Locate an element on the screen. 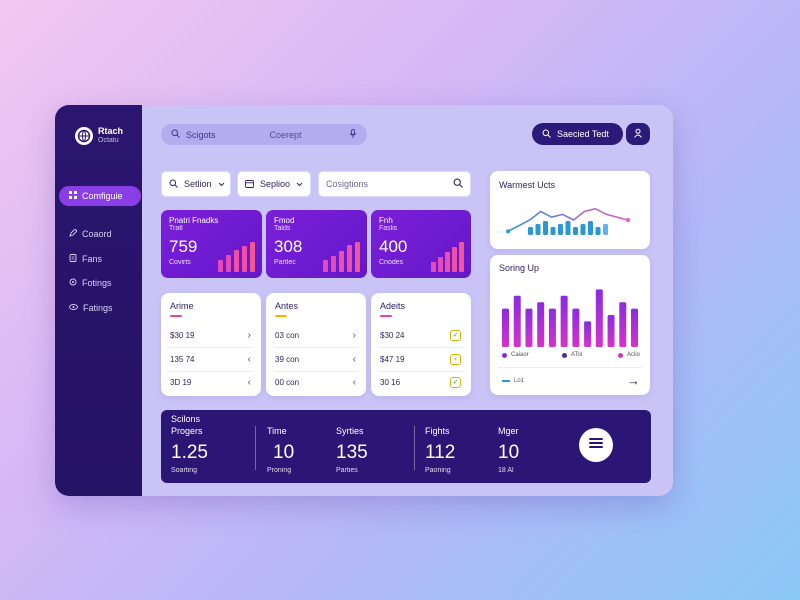  summary-stat: Progers 1.25 Soarting is located at coordinates (189, 450).